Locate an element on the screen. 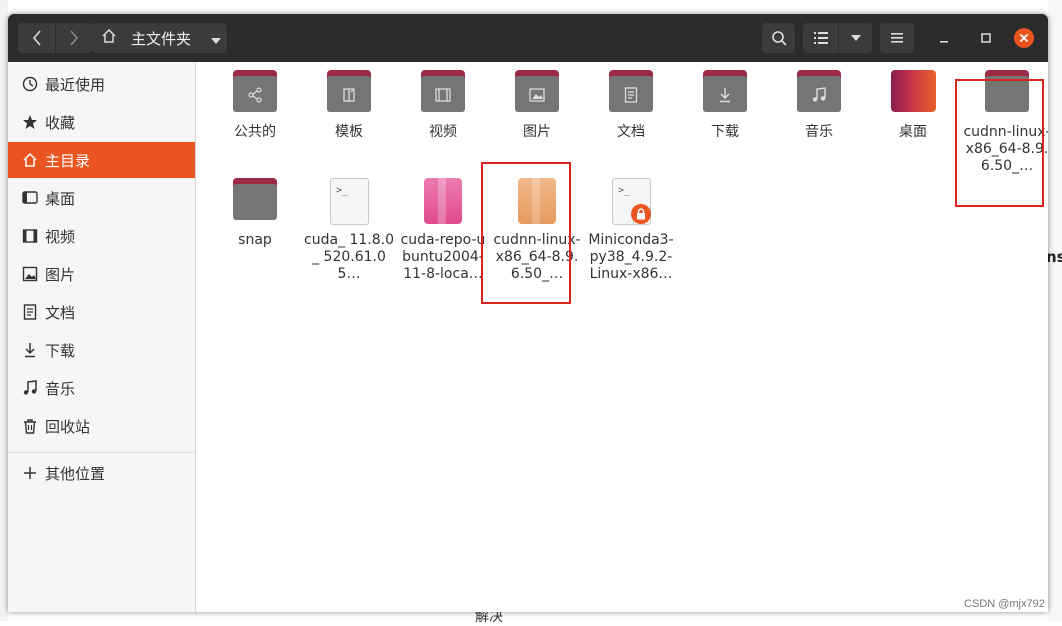 The image size is (1062, 626). sidebar-item-pictures: 图片 is located at coordinates (101, 274).